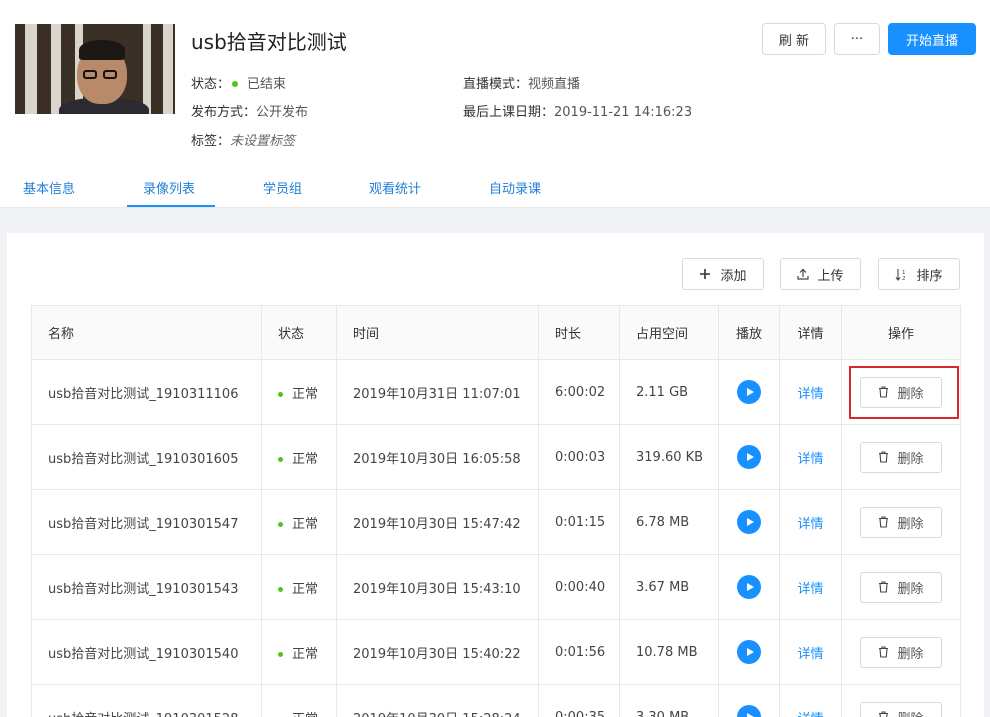 The image size is (990, 717). What do you see at coordinates (146, 332) in the screenshot?
I see `column-header-name: 名称` at bounding box center [146, 332].